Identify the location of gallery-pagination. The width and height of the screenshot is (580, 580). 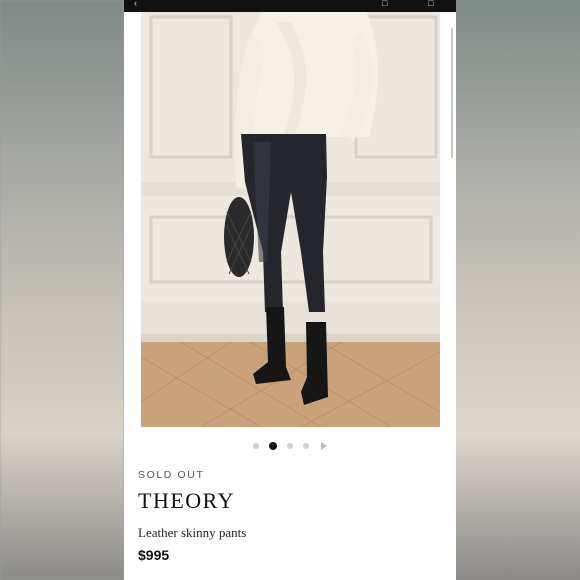
(290, 446).